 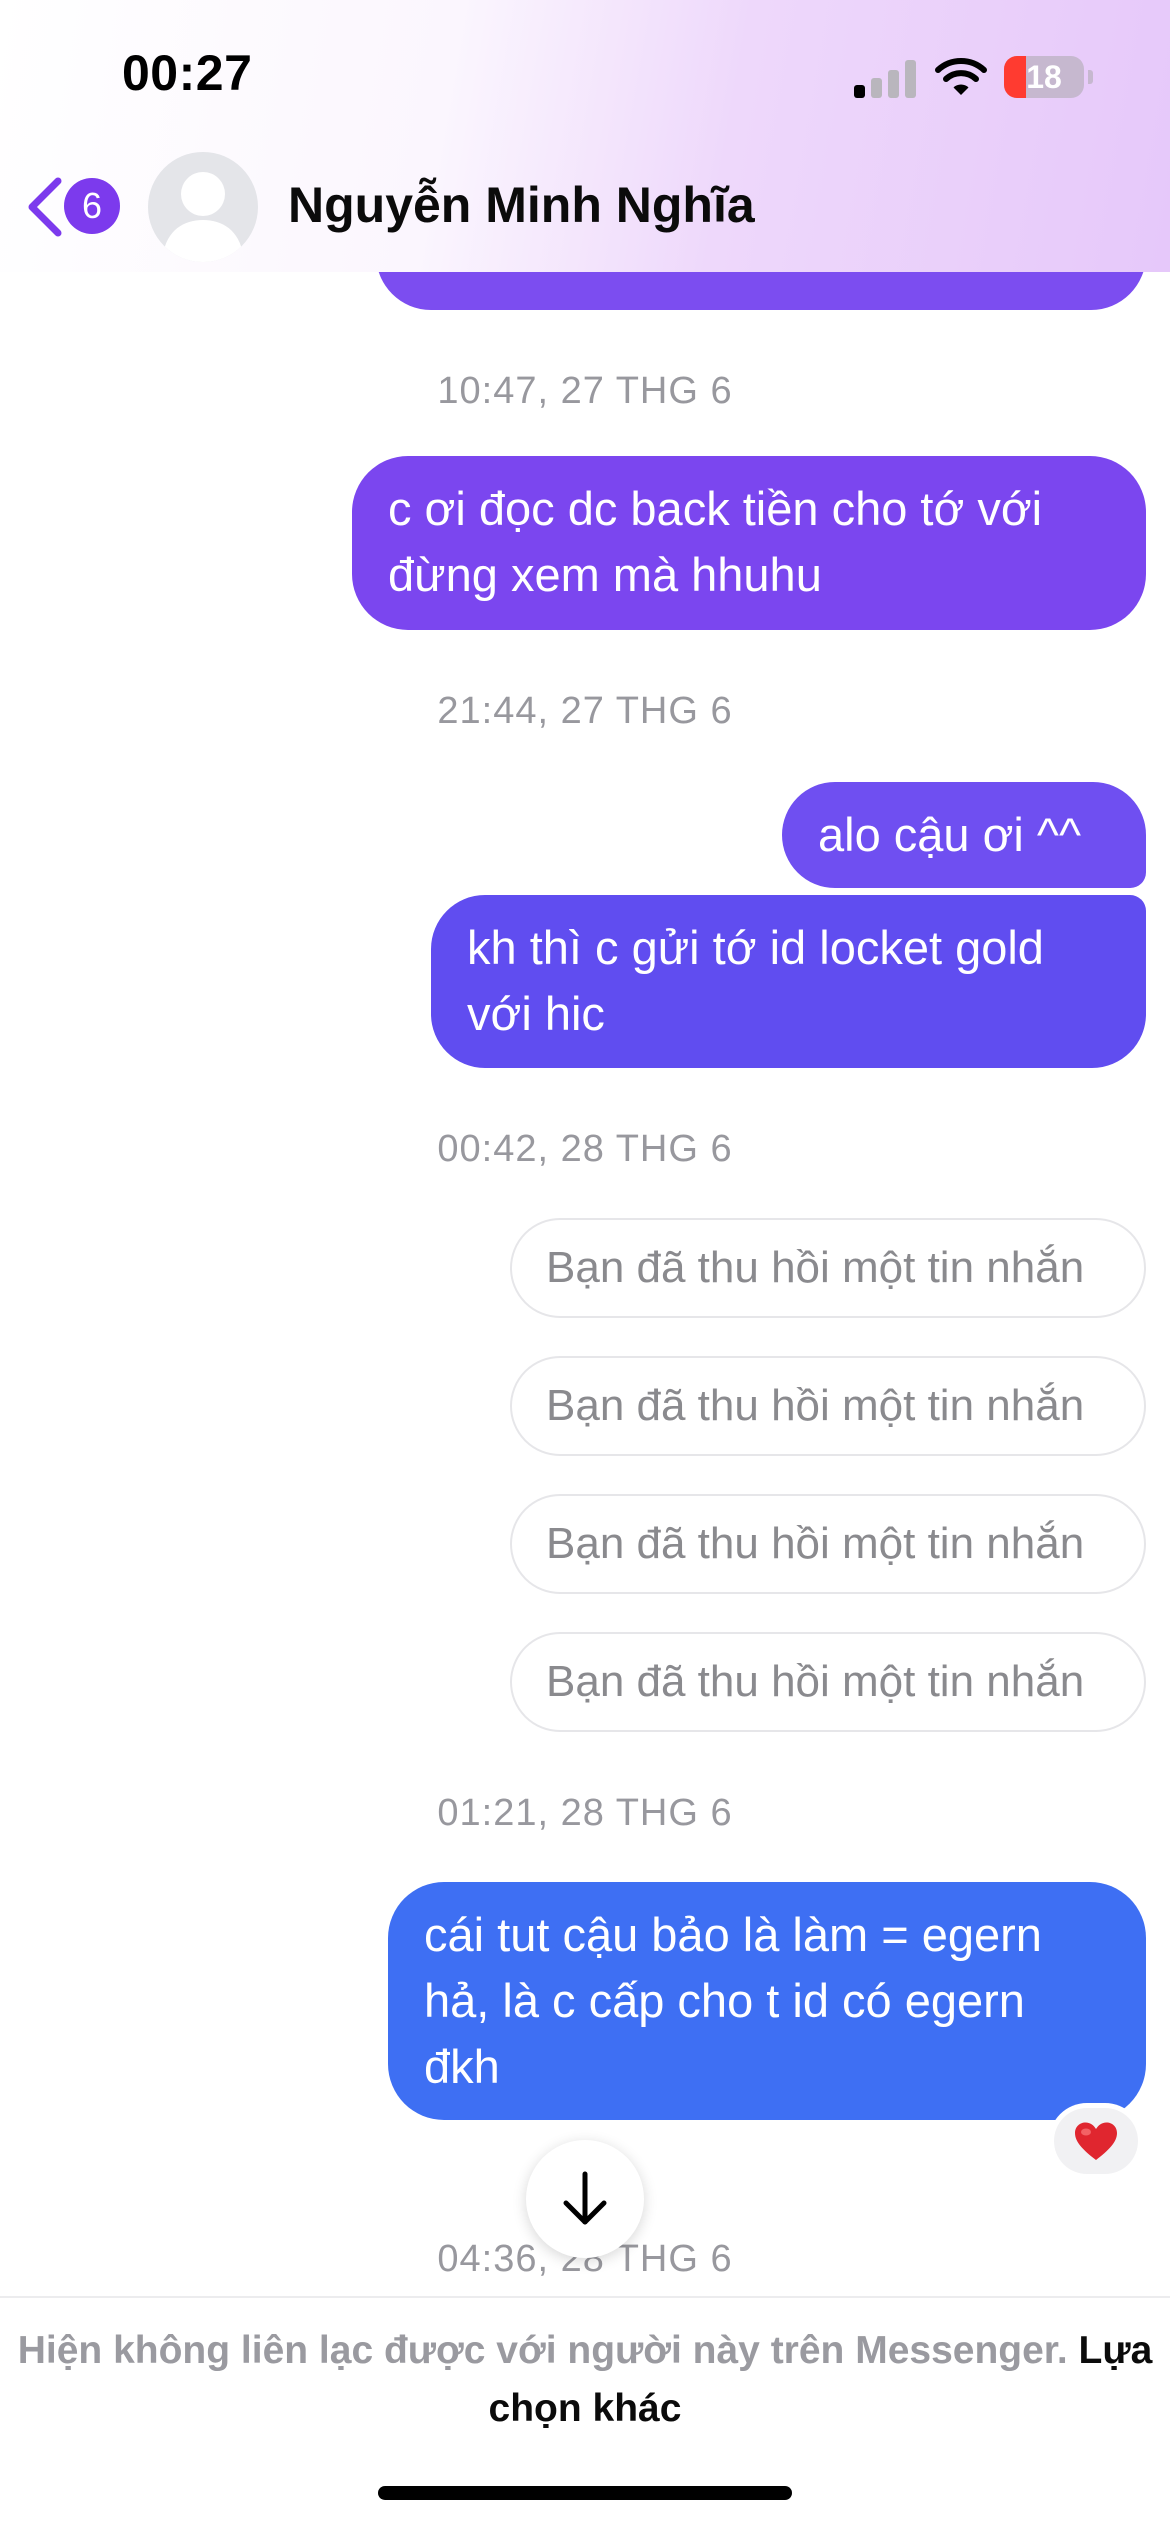 I want to click on battery-level: 18, so click(x=1044, y=77).